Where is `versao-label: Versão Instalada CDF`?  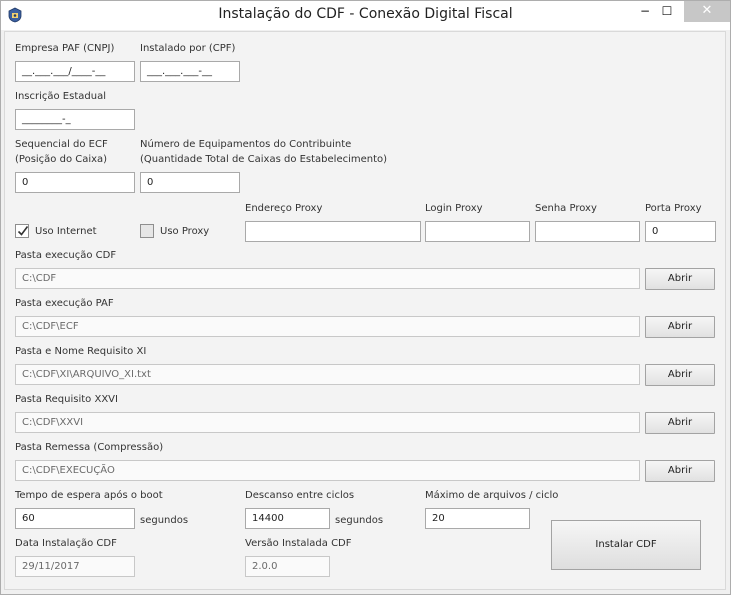
versao-label: Versão Instalada CDF is located at coordinates (298, 543).